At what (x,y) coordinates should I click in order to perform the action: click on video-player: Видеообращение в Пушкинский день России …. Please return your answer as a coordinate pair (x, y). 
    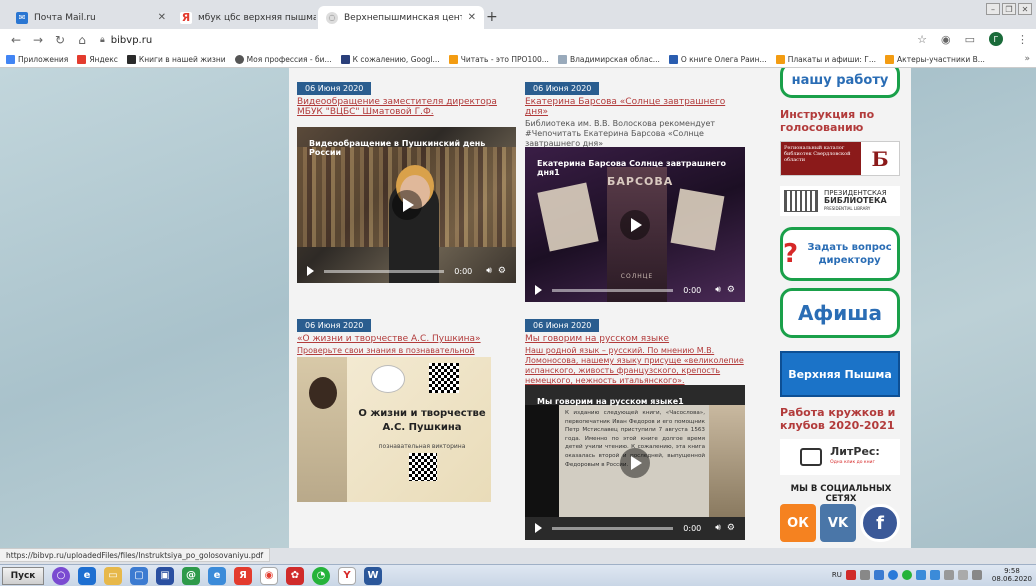
    Looking at the image, I should click on (406, 205).